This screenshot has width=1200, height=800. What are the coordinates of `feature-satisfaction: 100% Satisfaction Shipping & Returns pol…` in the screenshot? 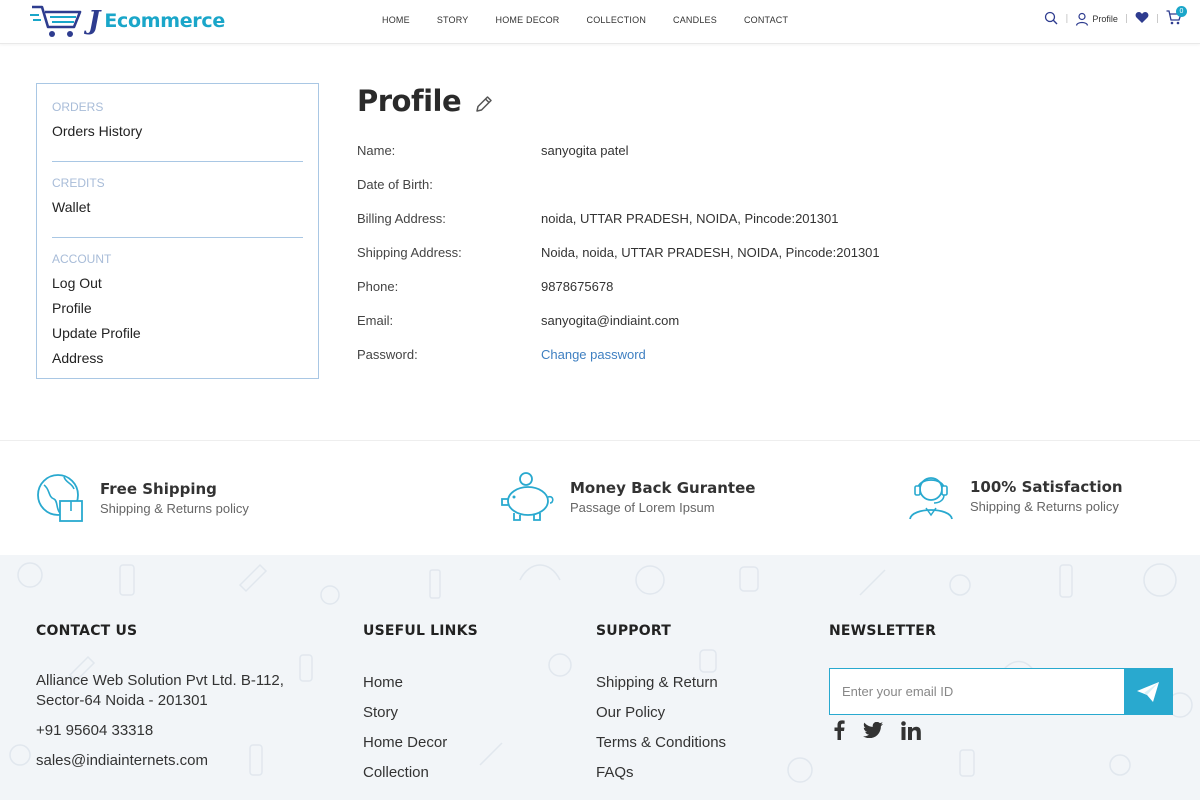 It's located at (1014, 496).